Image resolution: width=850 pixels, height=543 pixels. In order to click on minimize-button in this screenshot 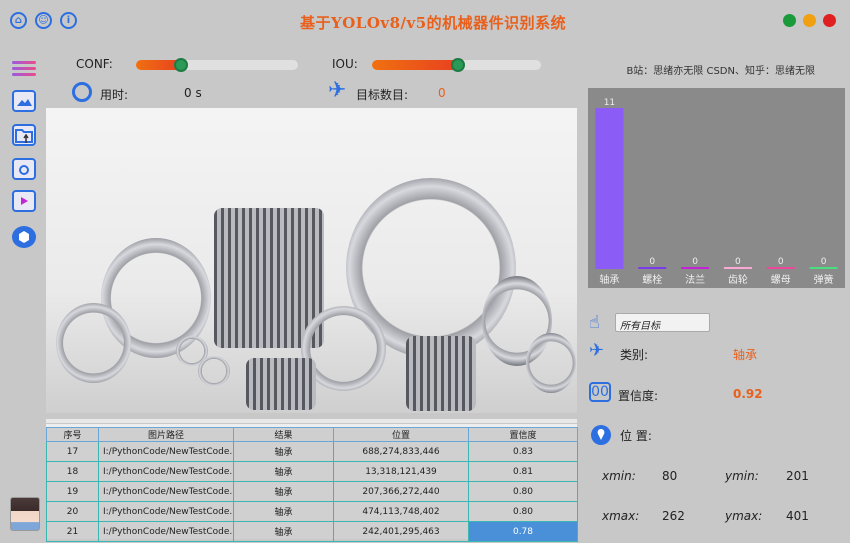, I will do `click(789, 20)`.